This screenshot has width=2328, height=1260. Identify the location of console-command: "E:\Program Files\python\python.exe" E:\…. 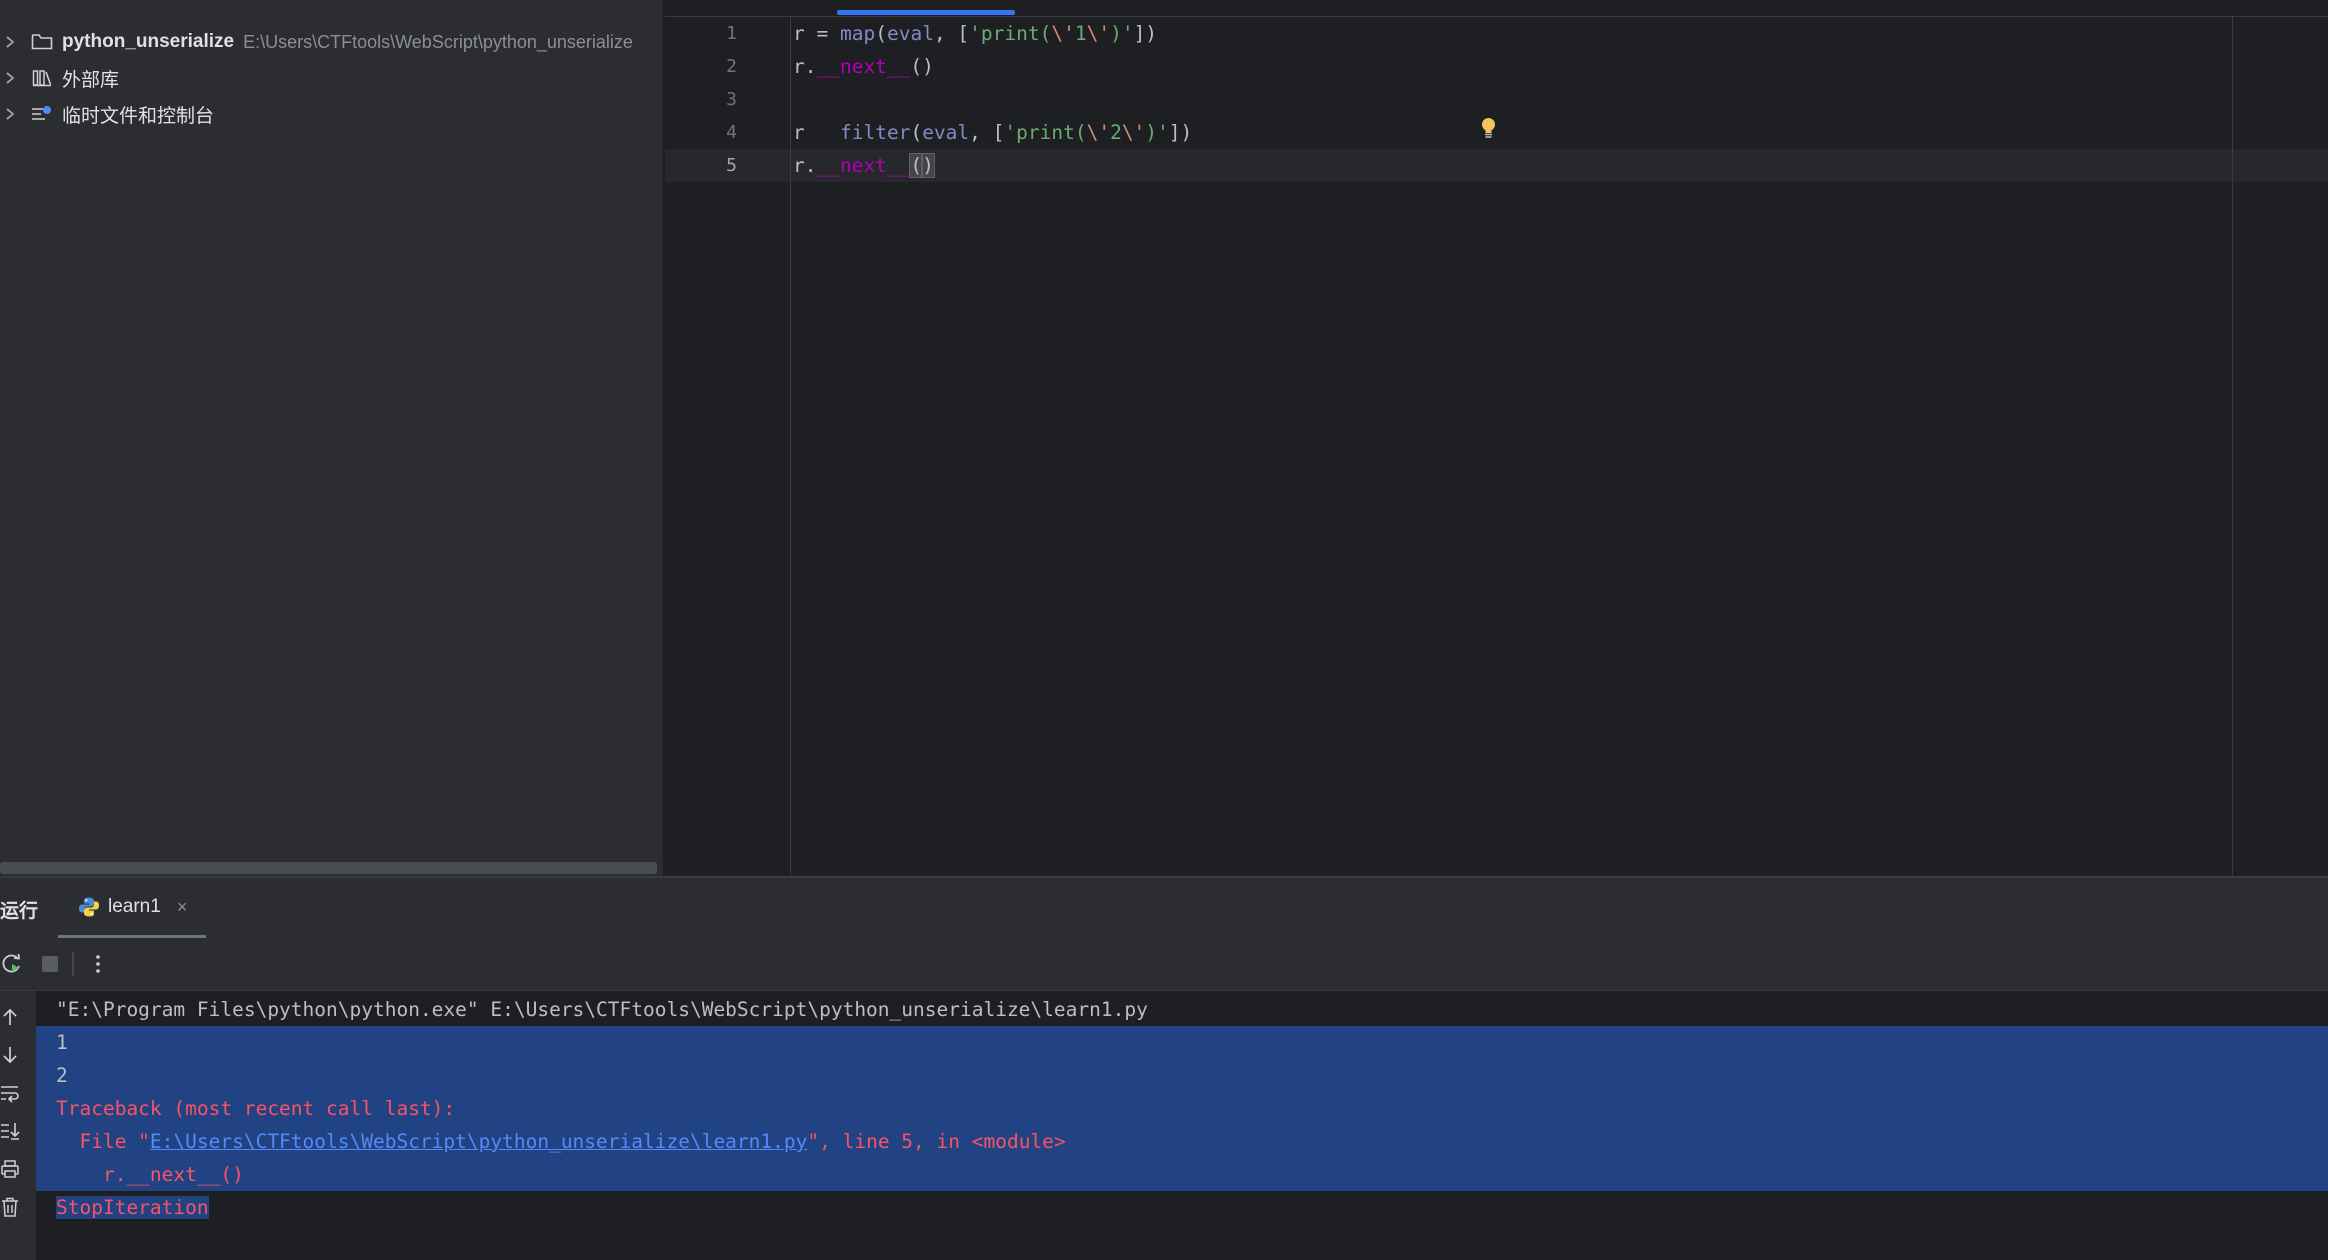
(602, 1009).